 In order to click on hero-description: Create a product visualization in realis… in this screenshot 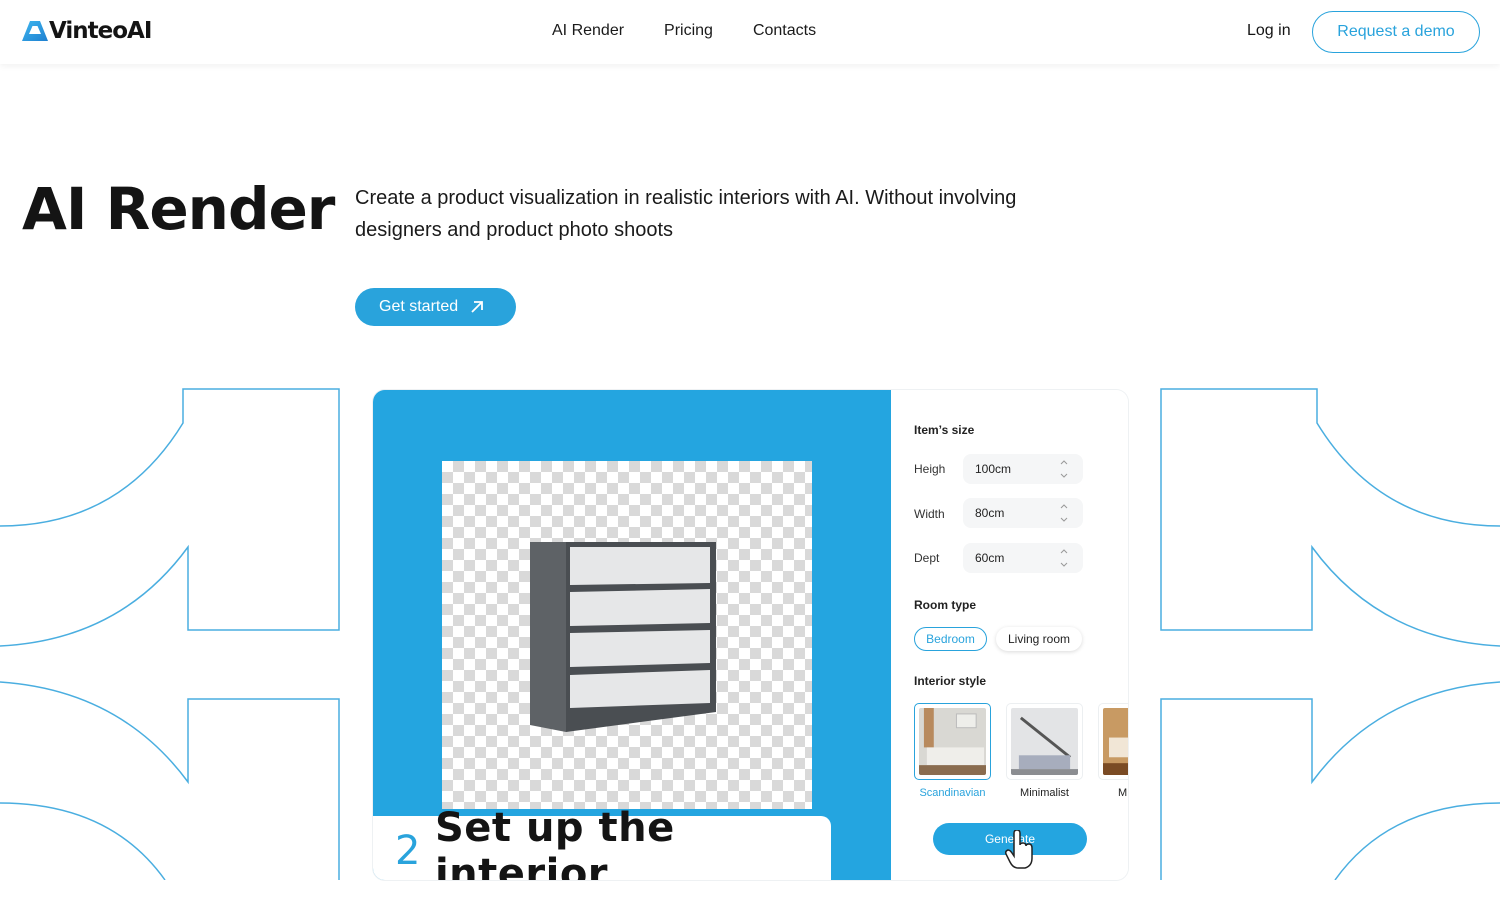, I will do `click(686, 214)`.